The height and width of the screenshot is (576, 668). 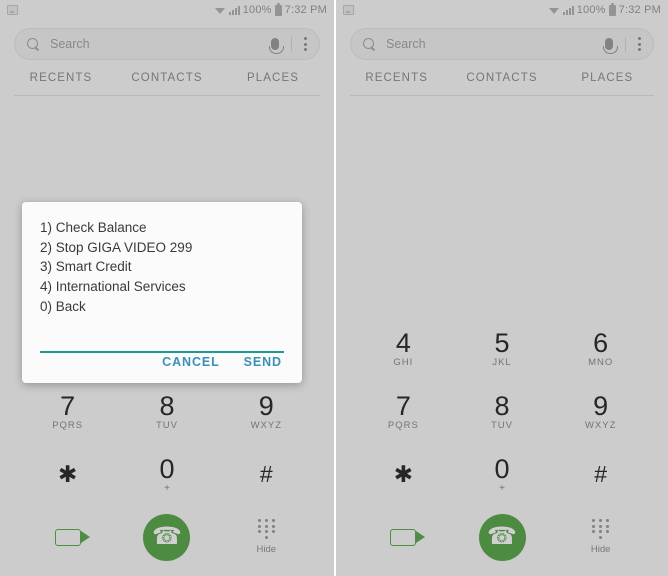 I want to click on ussd-menu-line-4: 4) International Services, so click(x=113, y=287).